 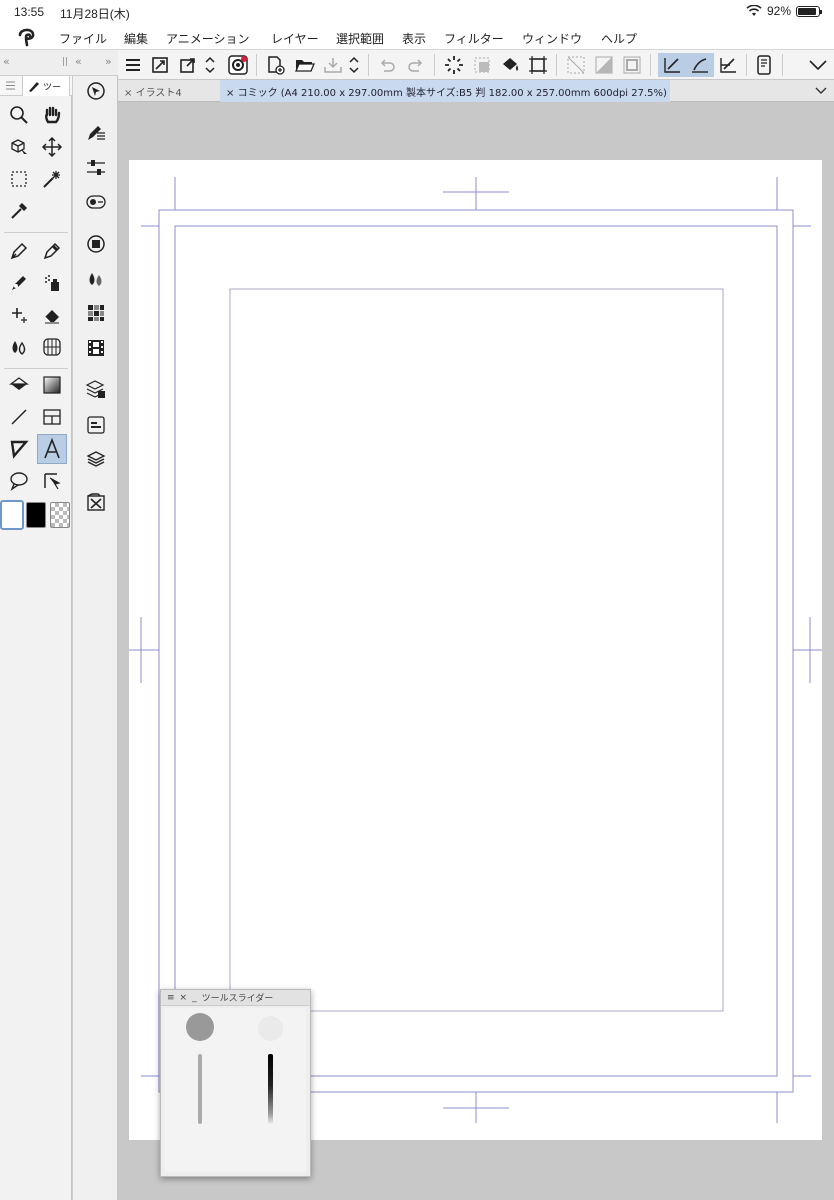 I want to click on decoration-tool-icon, so click(x=19, y=315).